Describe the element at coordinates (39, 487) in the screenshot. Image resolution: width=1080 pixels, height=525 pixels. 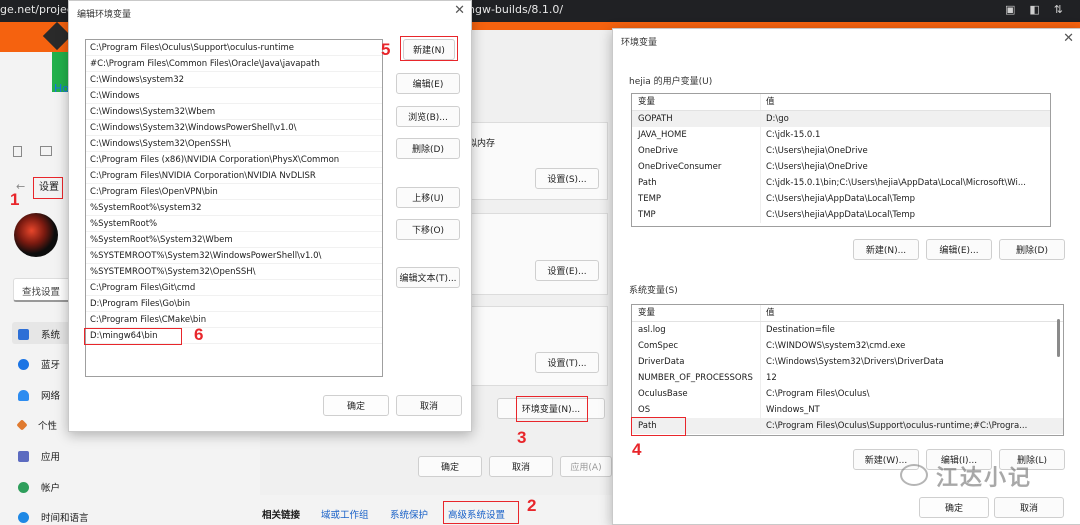
I see `nav-item-account: 帐户` at that location.